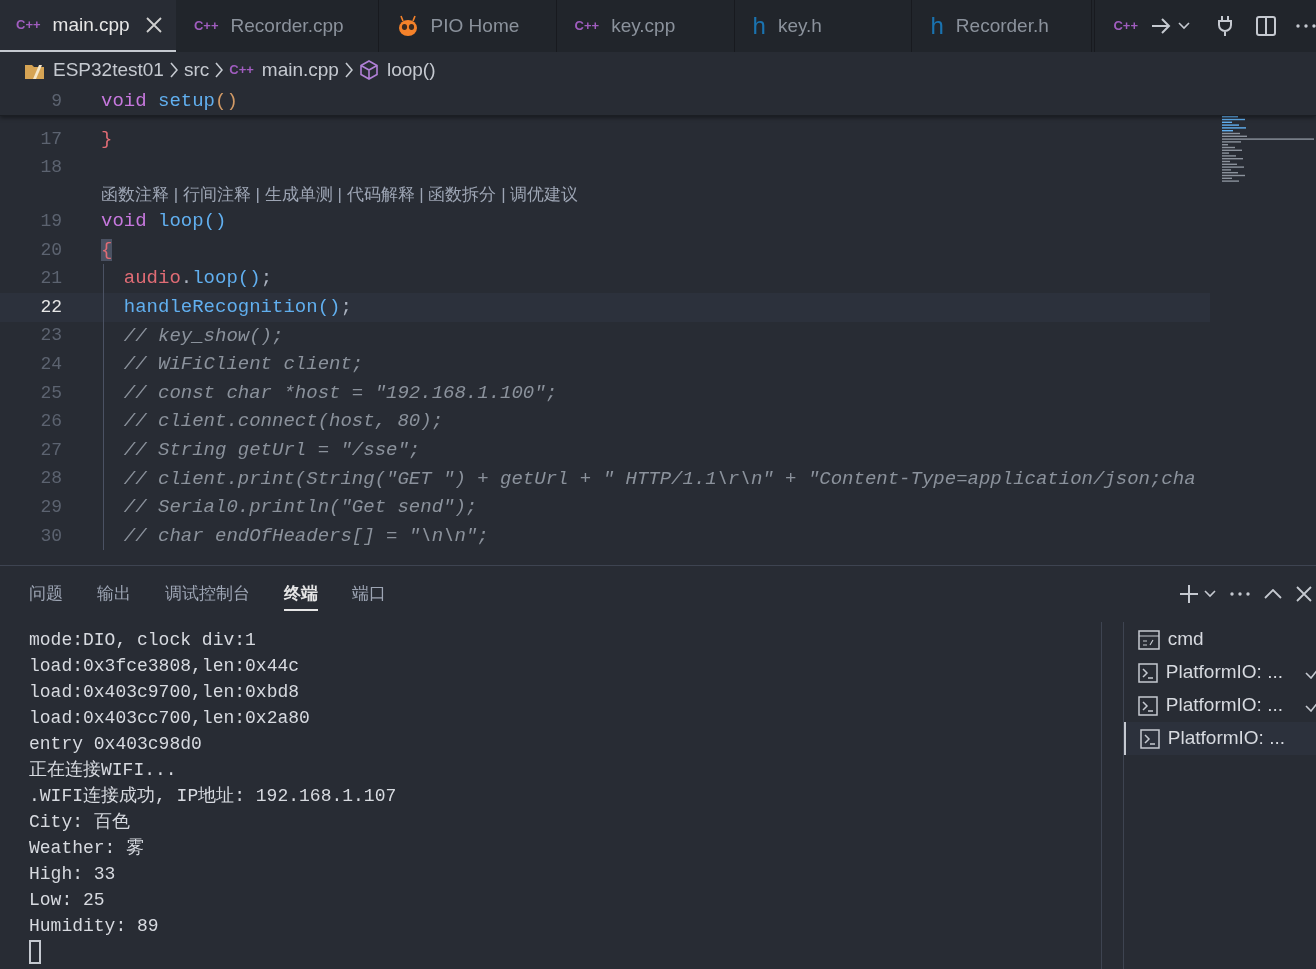 The height and width of the screenshot is (969, 1316). Describe the element at coordinates (213, 796) in the screenshot. I see `terminal-line: .WIFI连接成功, IP地址: 192.168.1.107` at that location.